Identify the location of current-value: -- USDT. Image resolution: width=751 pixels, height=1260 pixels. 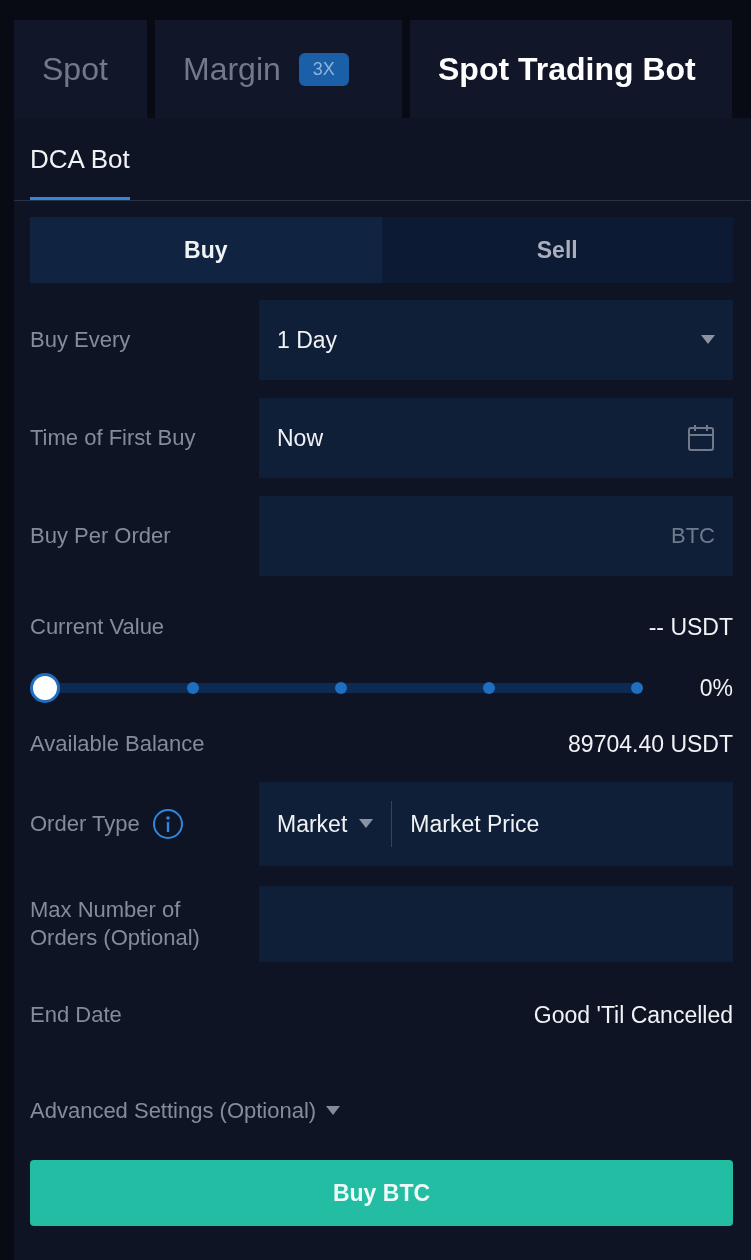
(690, 627).